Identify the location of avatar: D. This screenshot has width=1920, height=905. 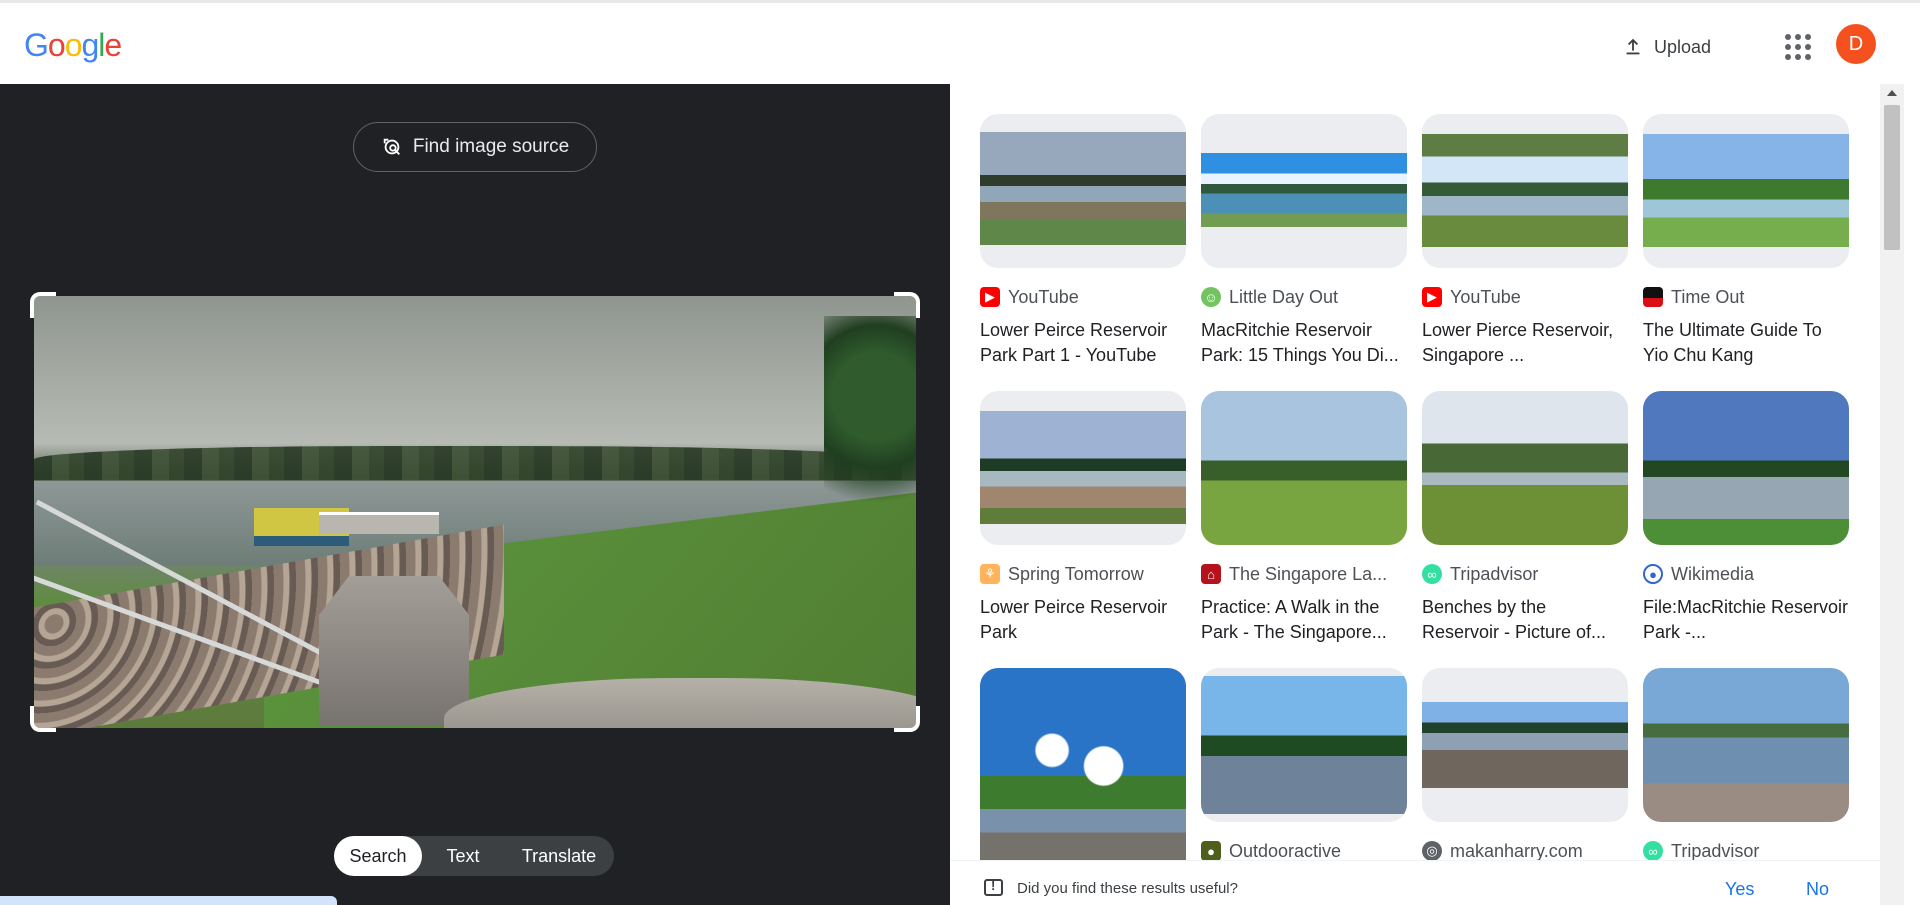
(1856, 44).